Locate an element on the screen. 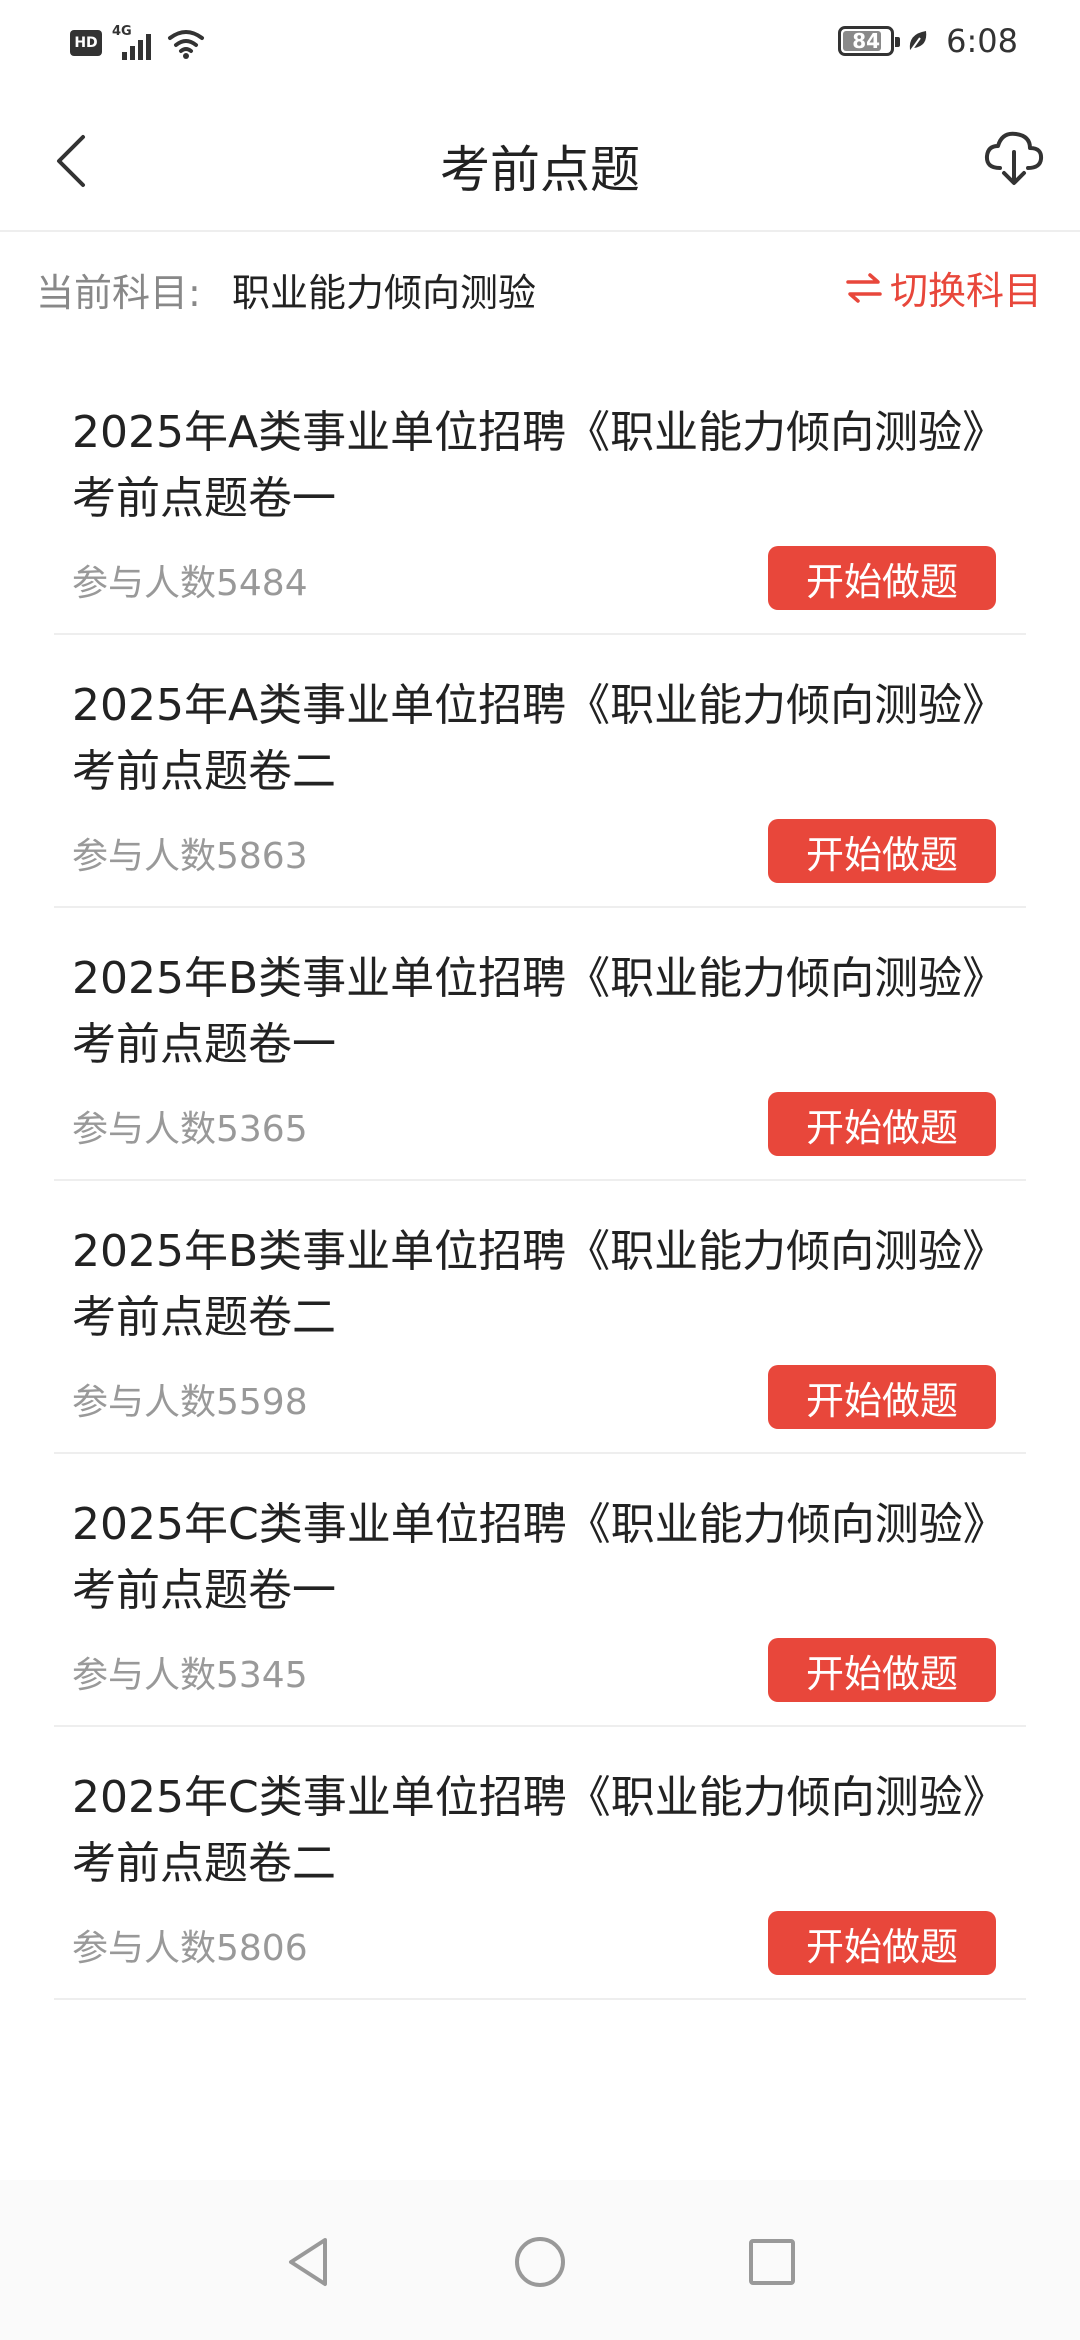 Image resolution: width=1080 pixels, height=2340 pixels. triangle-back-icon is located at coordinates (308, 2262).